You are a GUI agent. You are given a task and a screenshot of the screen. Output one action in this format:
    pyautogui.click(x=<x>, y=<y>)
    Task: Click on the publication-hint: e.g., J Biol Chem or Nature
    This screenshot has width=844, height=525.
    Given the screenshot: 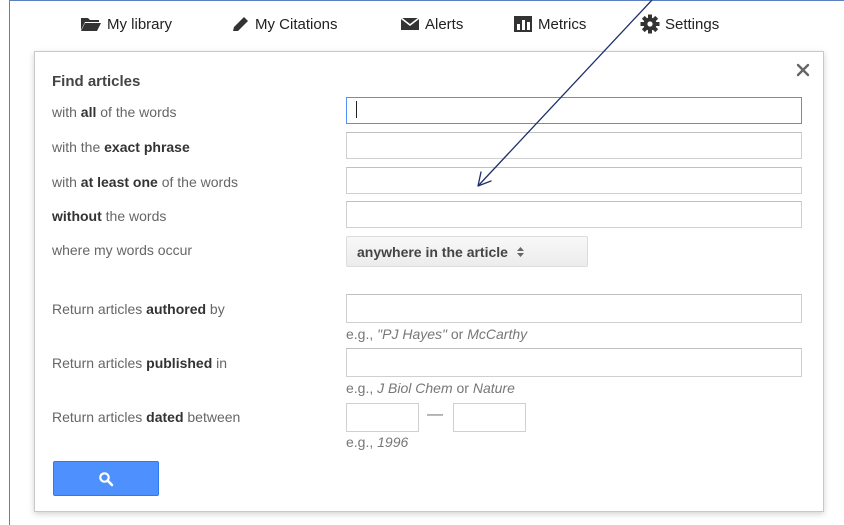 What is the action you would take?
    pyautogui.click(x=430, y=388)
    